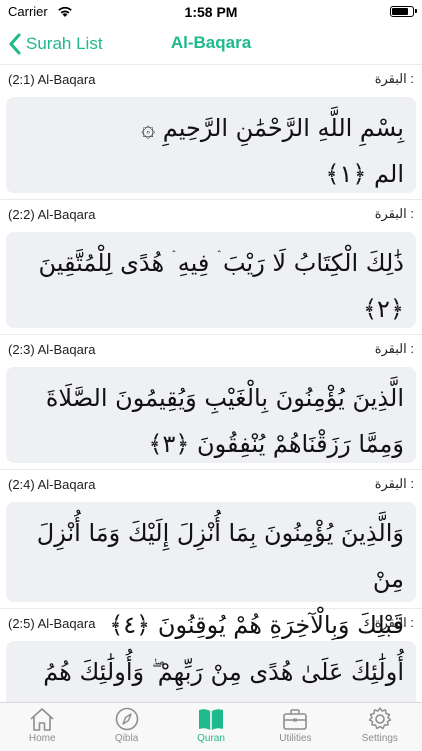  Describe the element at coordinates (42, 719) in the screenshot. I see `home-icon` at that location.